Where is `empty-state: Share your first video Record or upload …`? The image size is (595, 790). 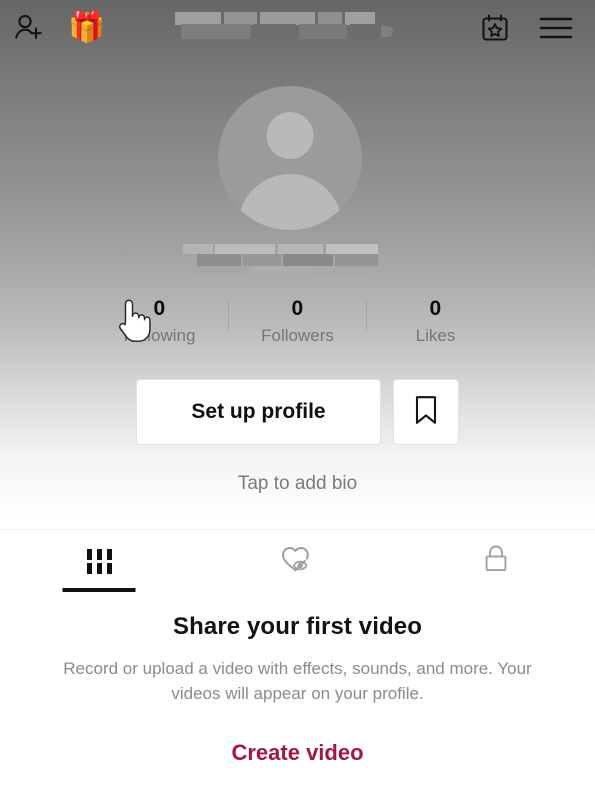 empty-state: Share your first video Record or upload … is located at coordinates (297, 659).